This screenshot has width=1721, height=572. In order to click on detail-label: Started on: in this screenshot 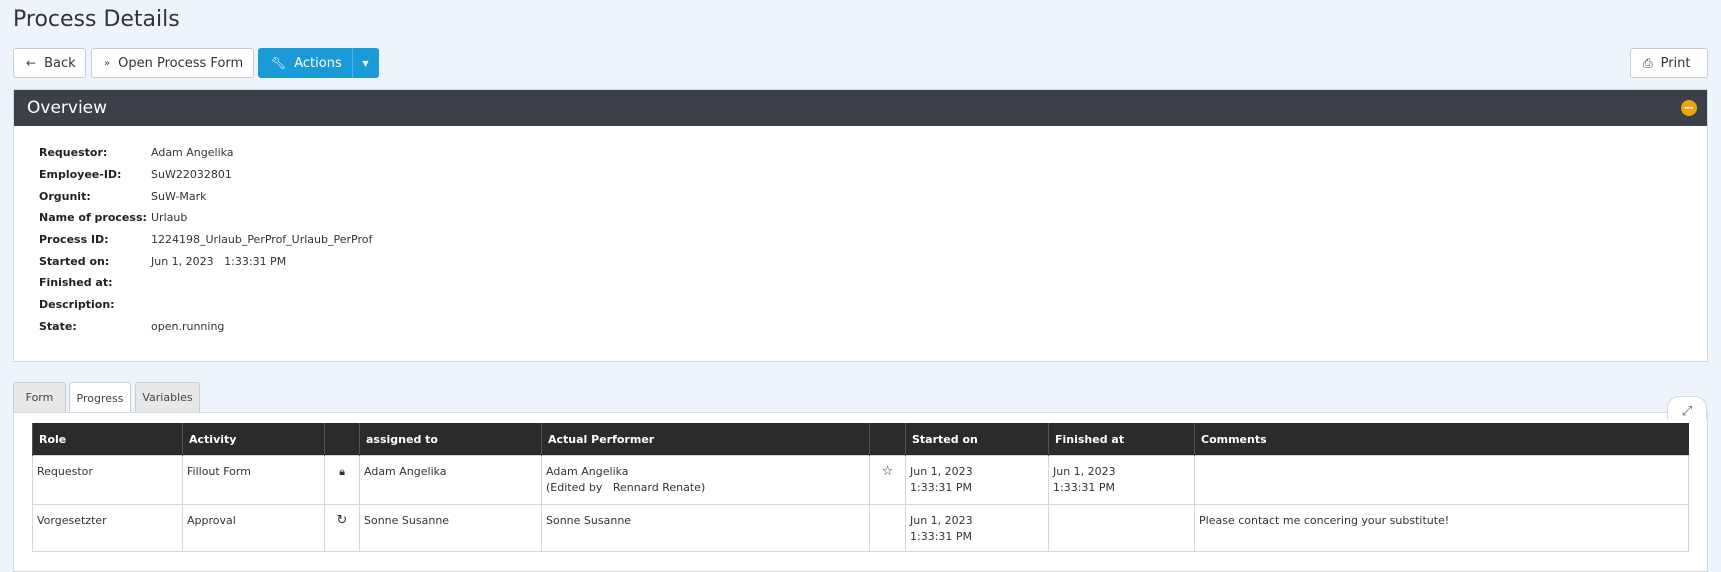, I will do `click(74, 261)`.